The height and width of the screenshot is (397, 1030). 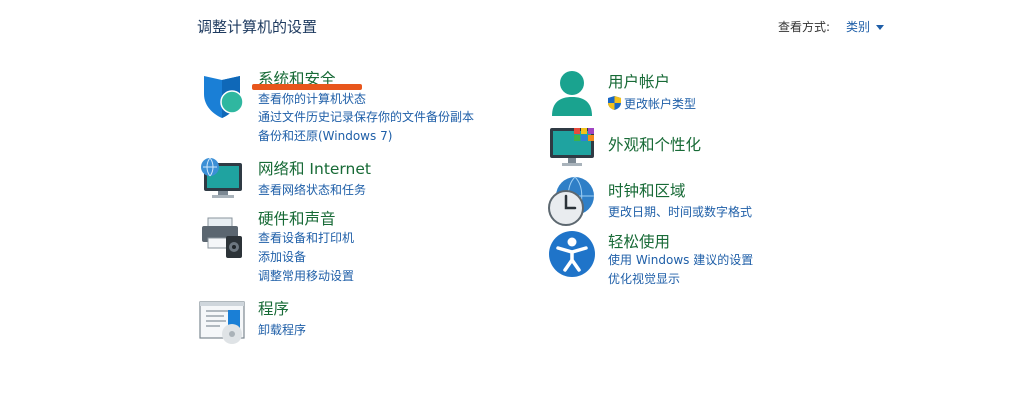 What do you see at coordinates (572, 201) in the screenshot?
I see `clock-globe-icon` at bounding box center [572, 201].